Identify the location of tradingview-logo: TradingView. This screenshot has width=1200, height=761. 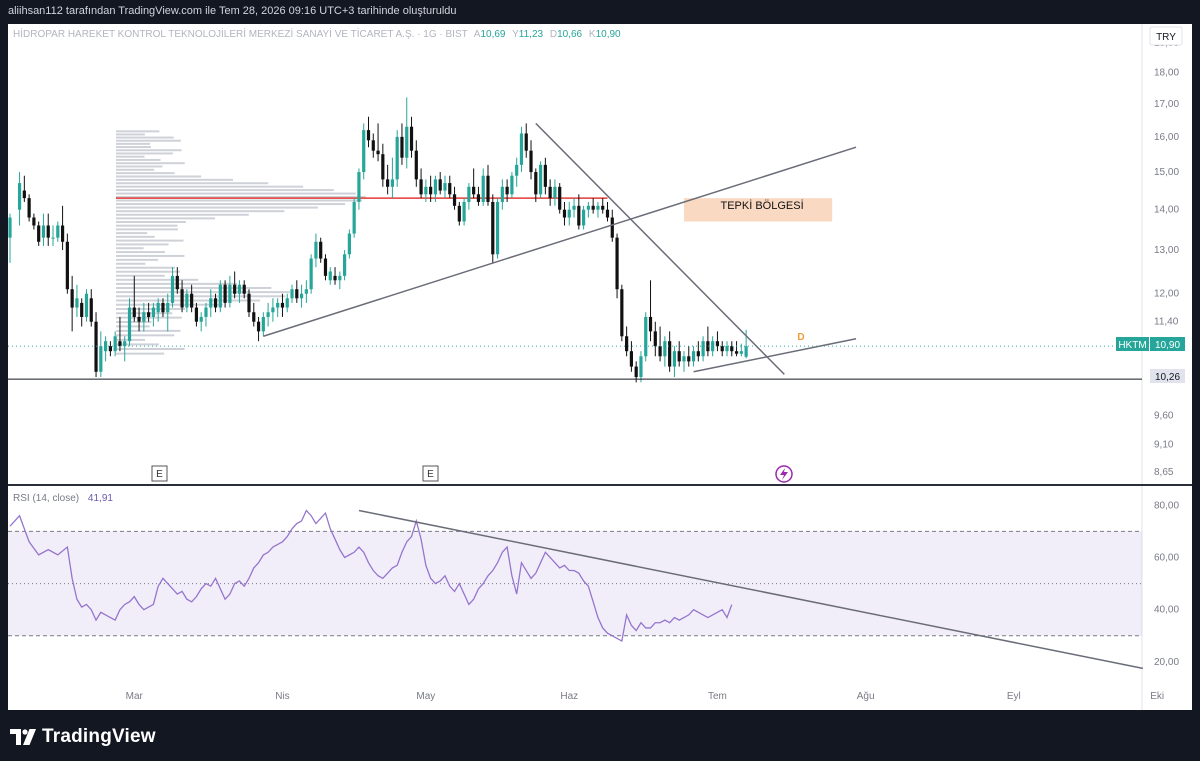
(83, 737).